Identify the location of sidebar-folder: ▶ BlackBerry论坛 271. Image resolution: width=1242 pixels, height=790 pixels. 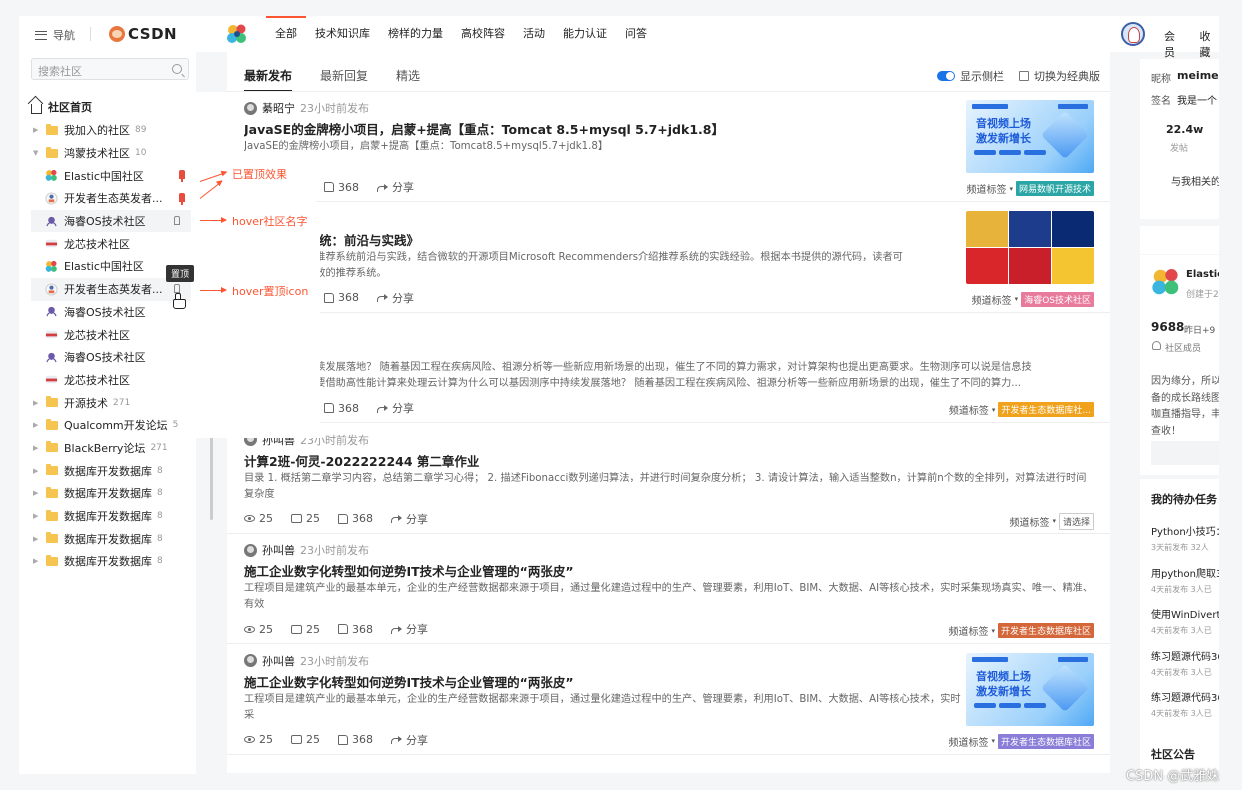
(107, 448).